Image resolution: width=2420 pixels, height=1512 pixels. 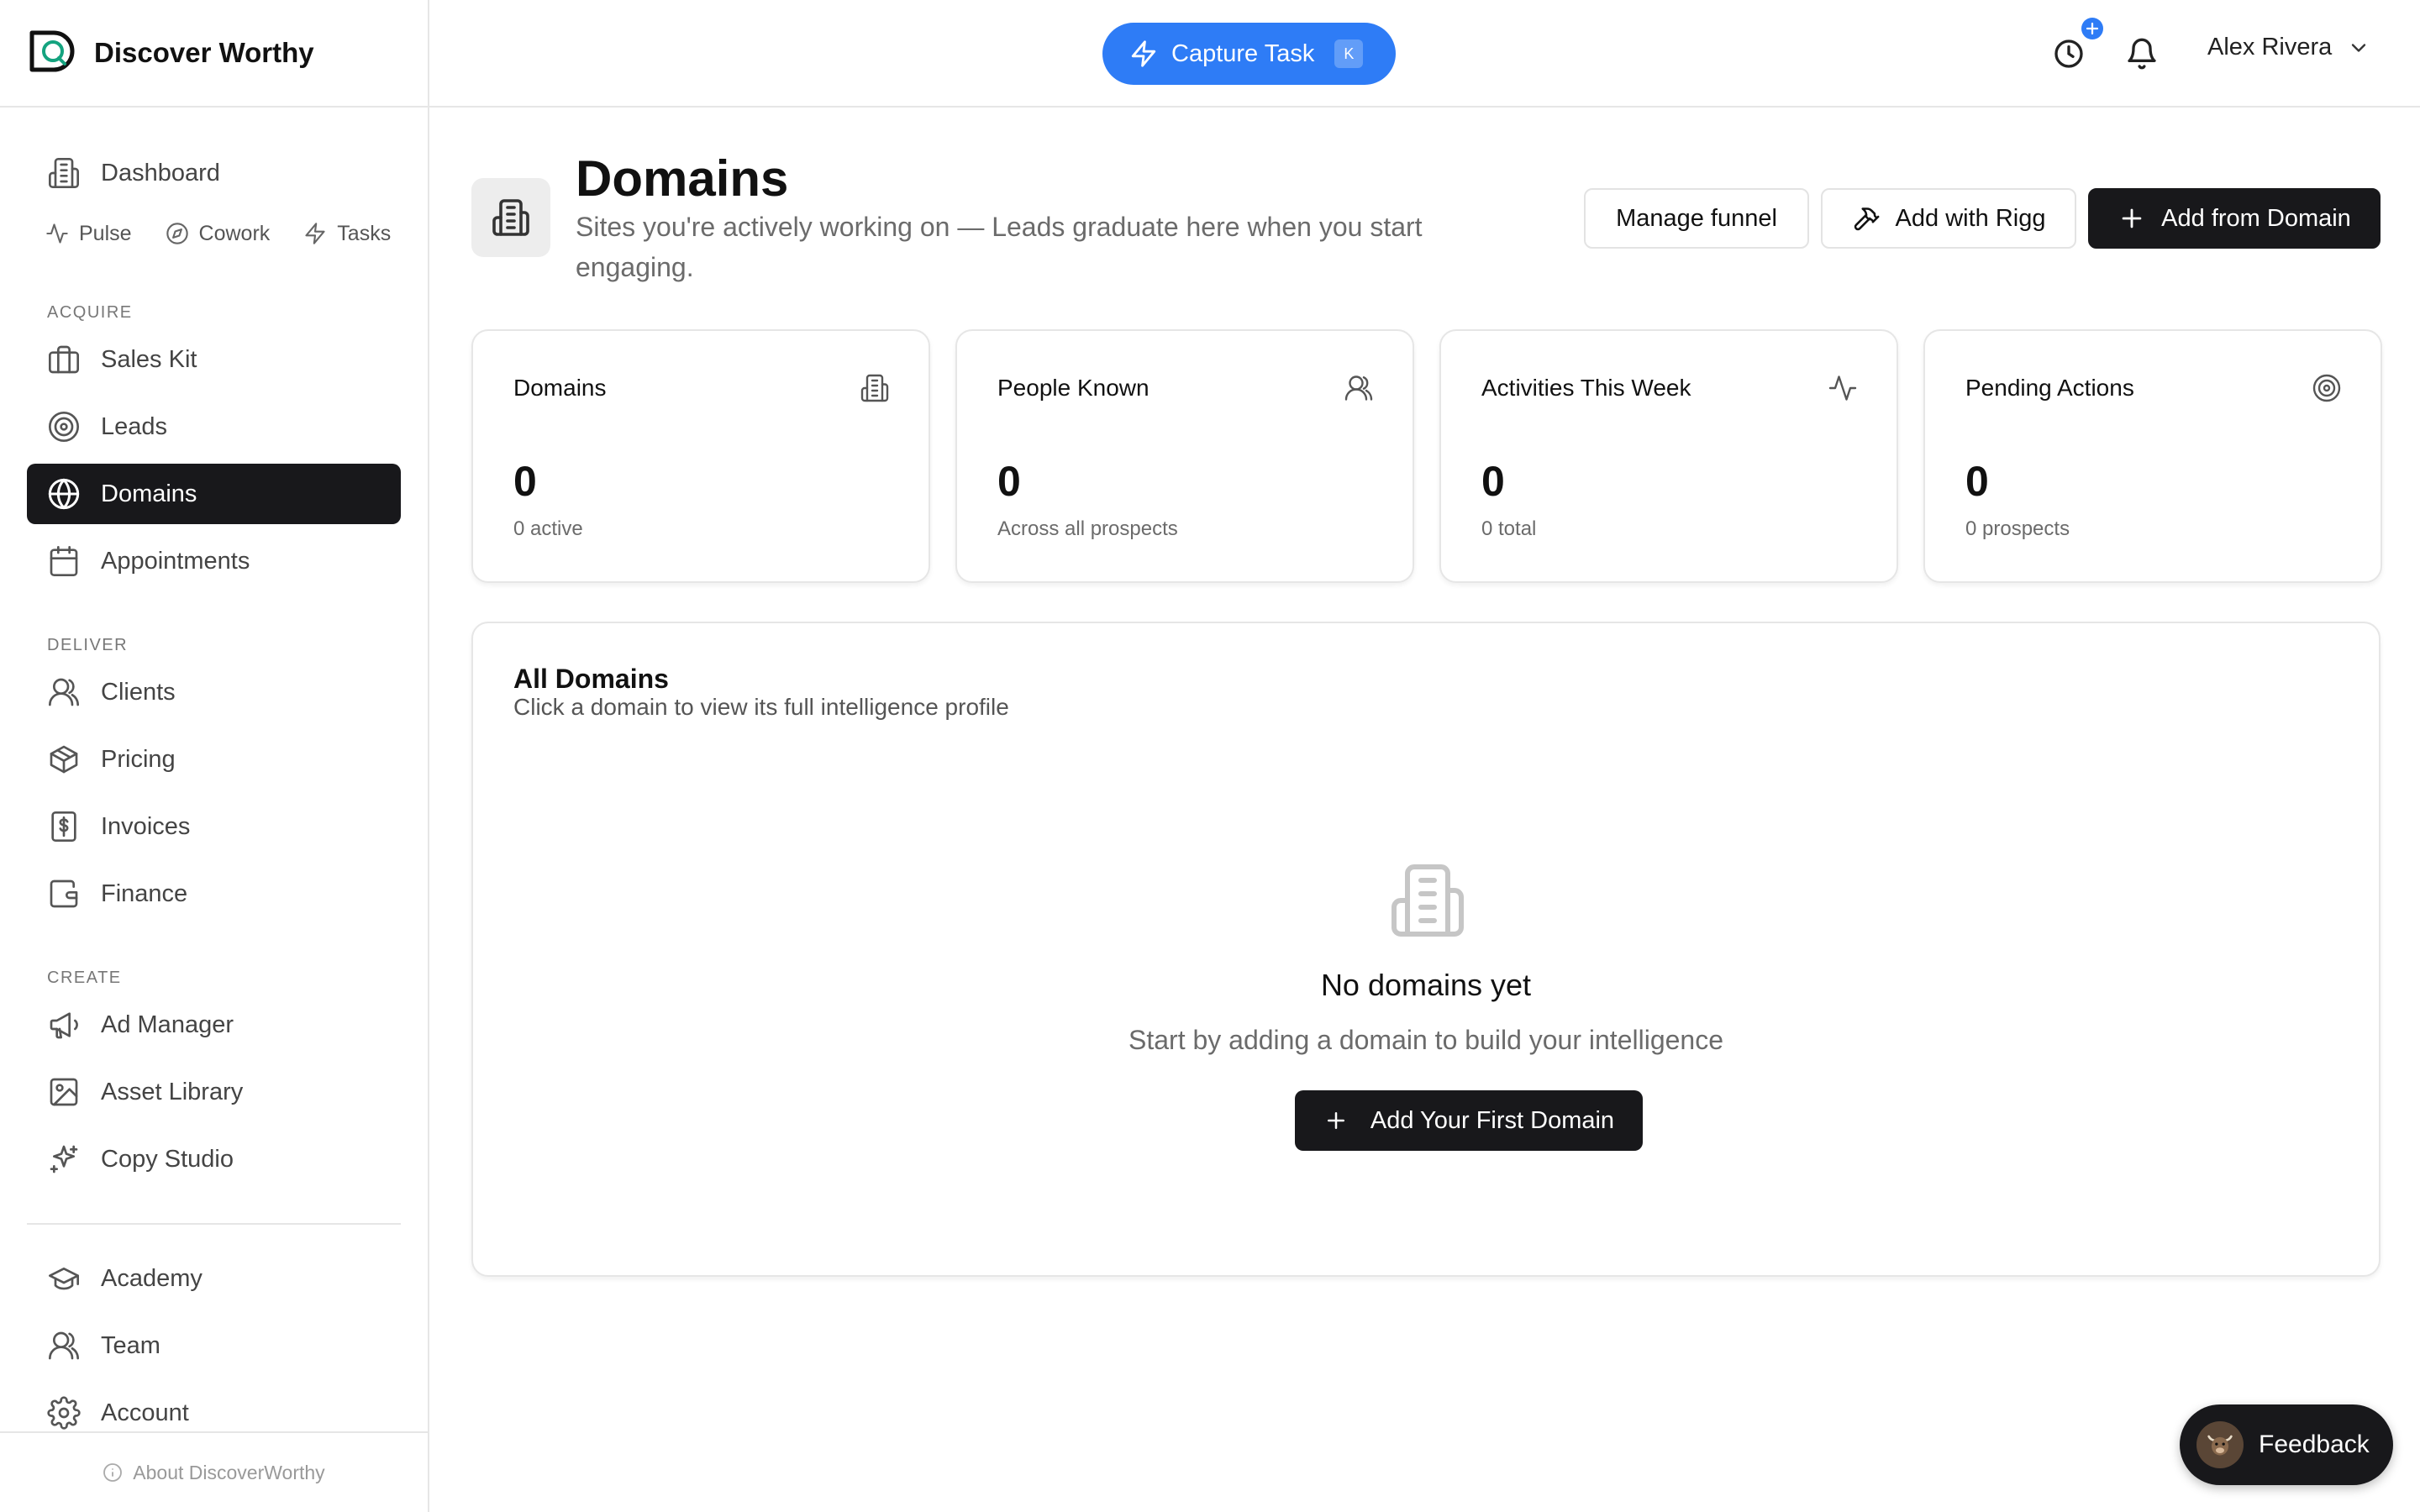 What do you see at coordinates (64, 1025) in the screenshot?
I see `megaphone-icon` at bounding box center [64, 1025].